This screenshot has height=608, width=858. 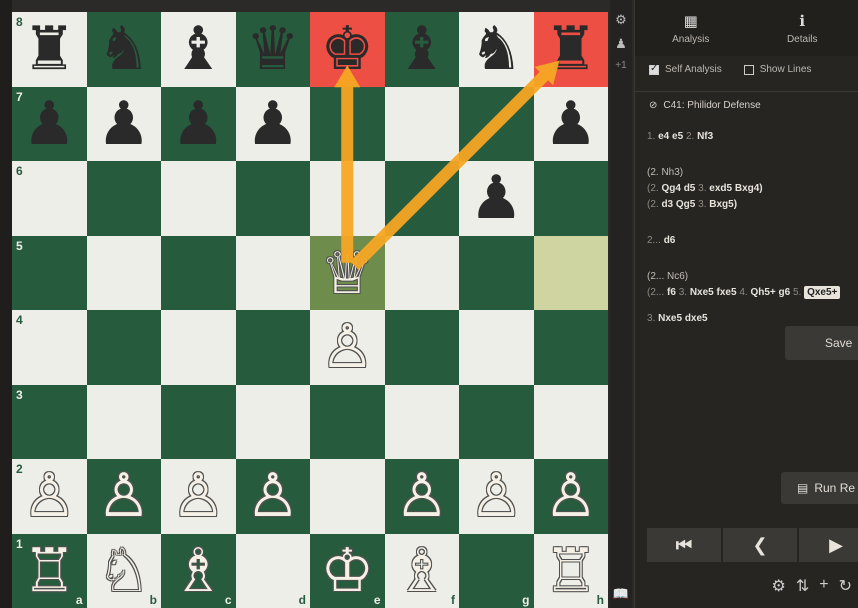 I want to click on square-g4, so click(x=496, y=347).